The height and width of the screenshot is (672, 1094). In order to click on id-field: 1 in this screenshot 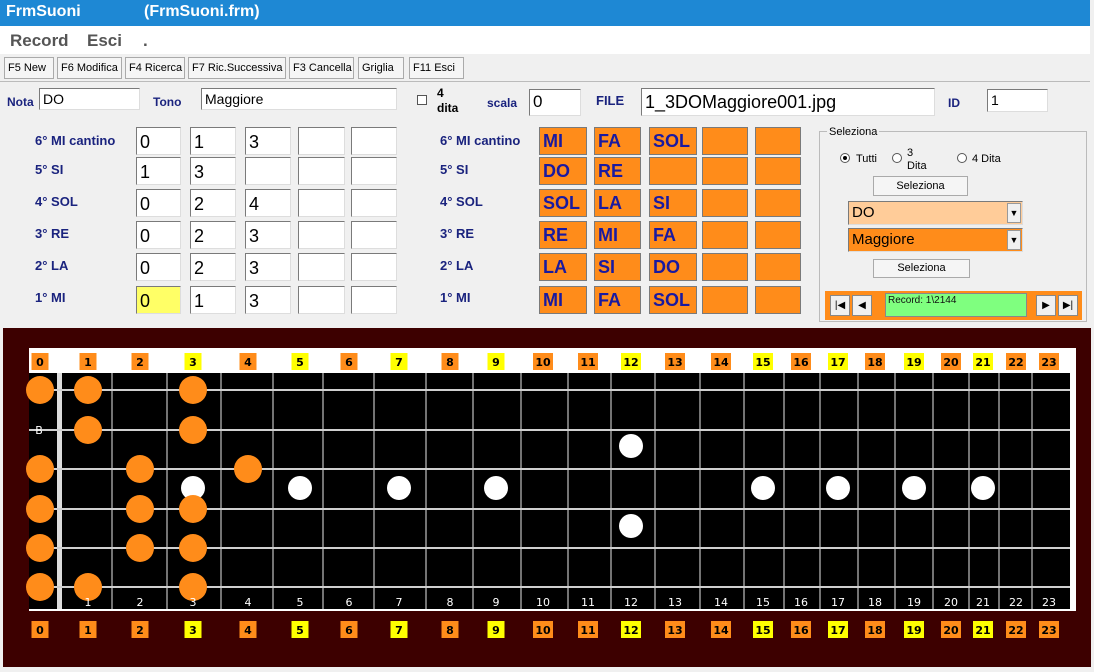, I will do `click(1017, 100)`.